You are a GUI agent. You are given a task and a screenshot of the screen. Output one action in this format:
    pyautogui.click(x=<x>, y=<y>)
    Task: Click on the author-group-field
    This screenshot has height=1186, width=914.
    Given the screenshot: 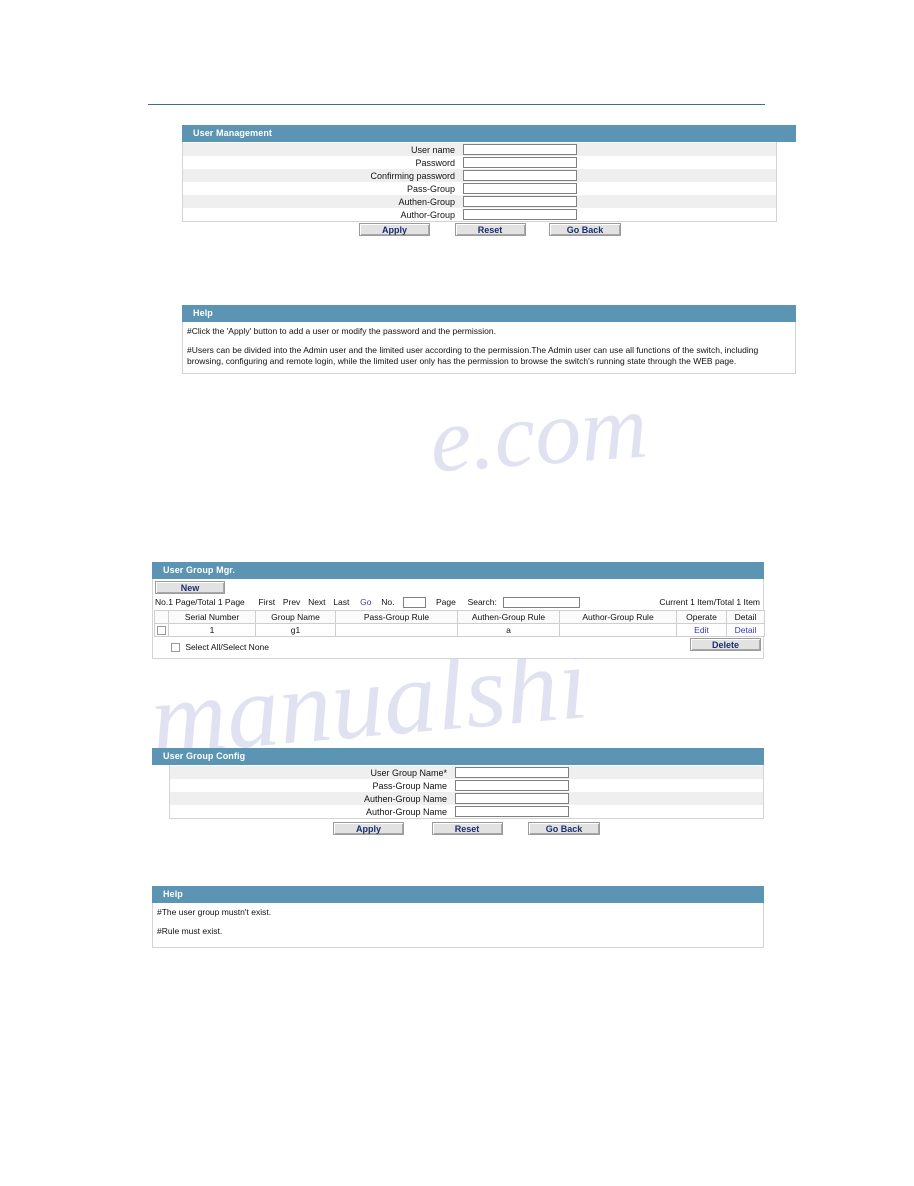 What is the action you would take?
    pyautogui.click(x=520, y=215)
    